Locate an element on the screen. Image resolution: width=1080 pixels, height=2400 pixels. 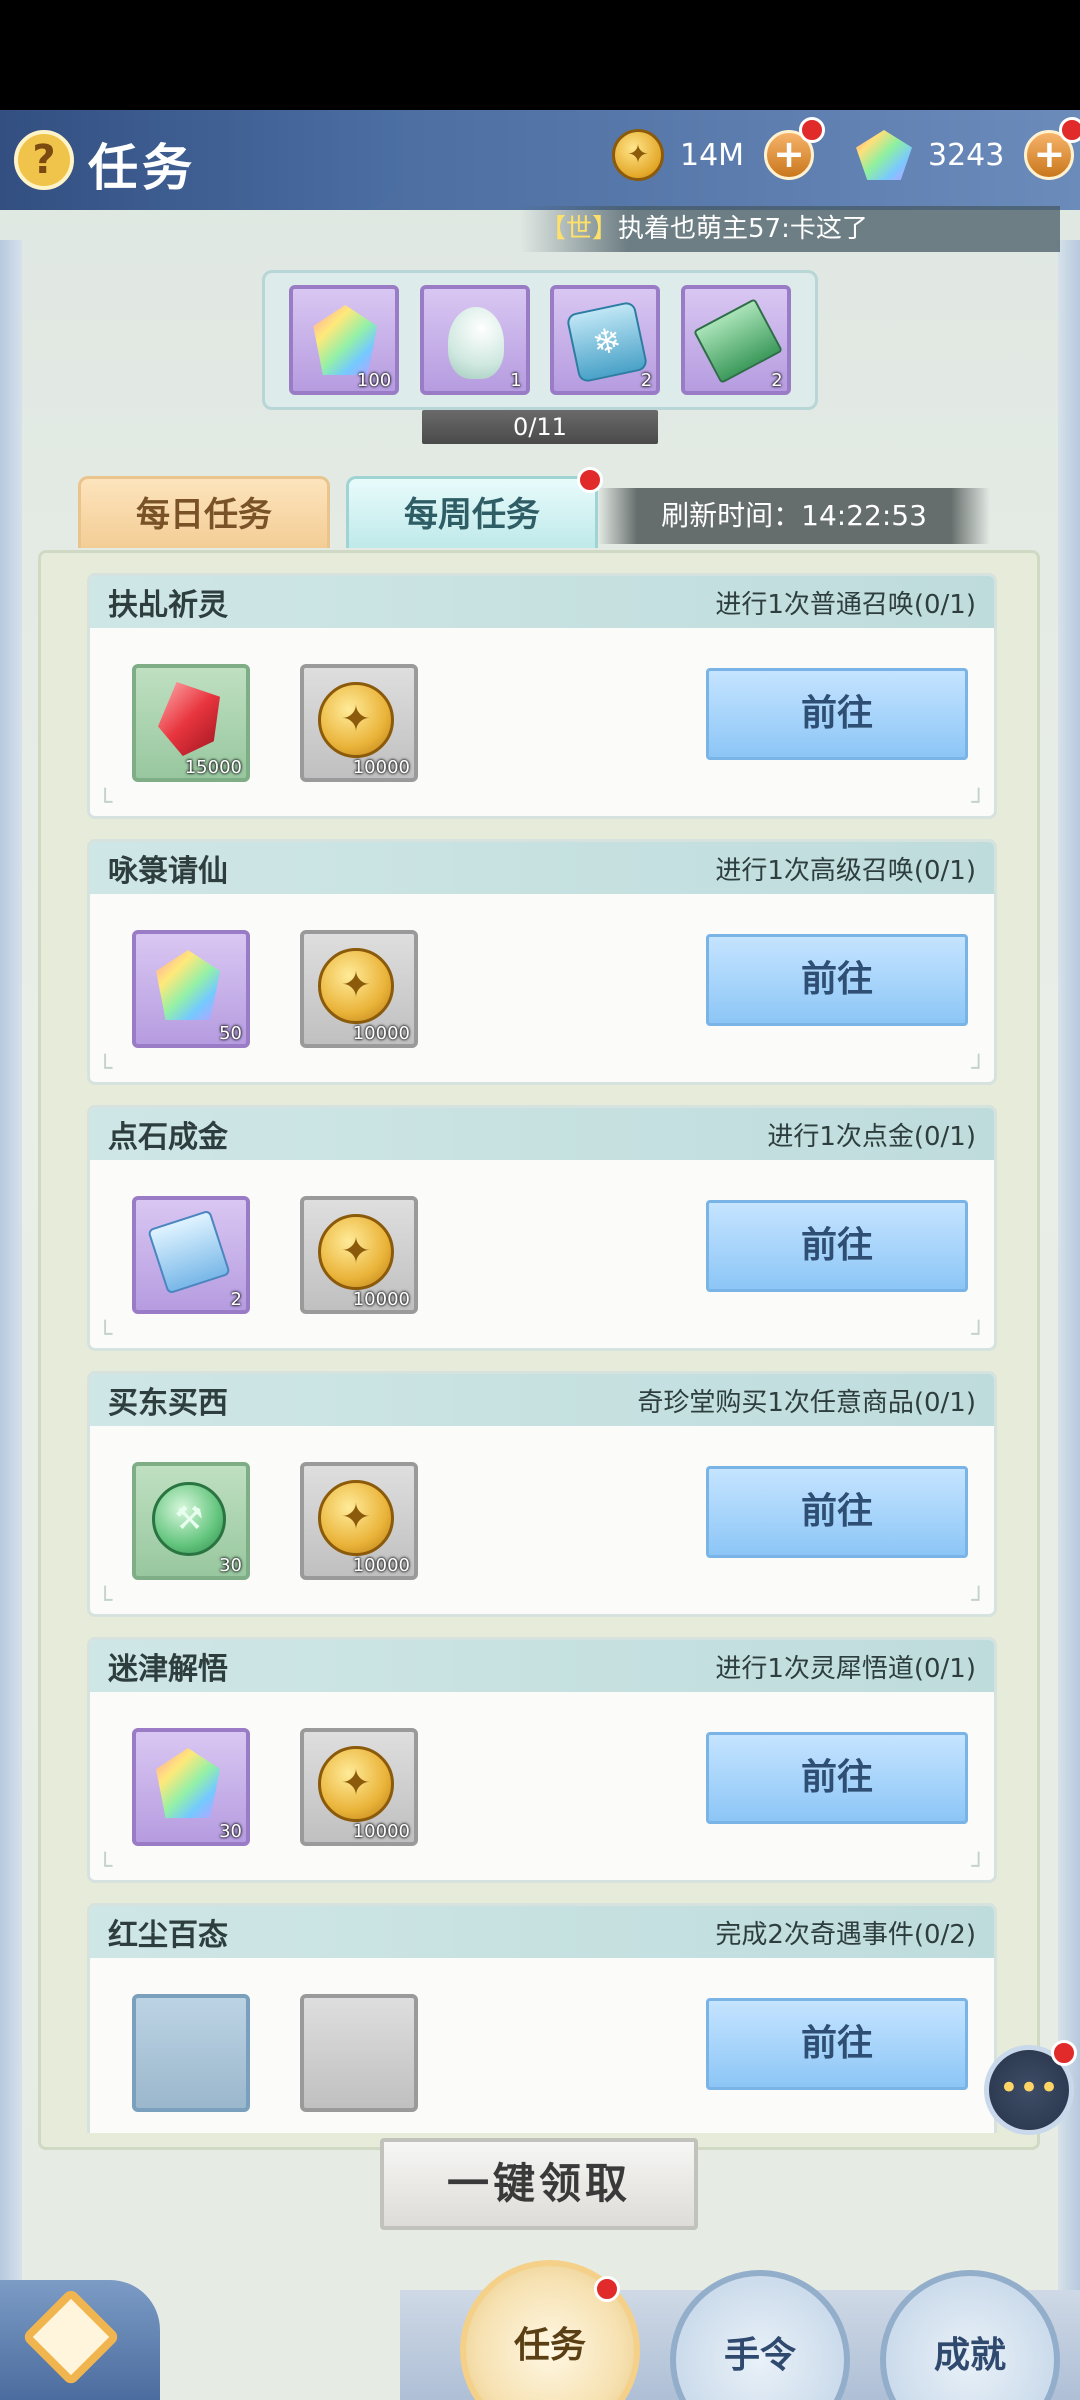
nav-tab-task: 任务 is located at coordinates (550, 2330).